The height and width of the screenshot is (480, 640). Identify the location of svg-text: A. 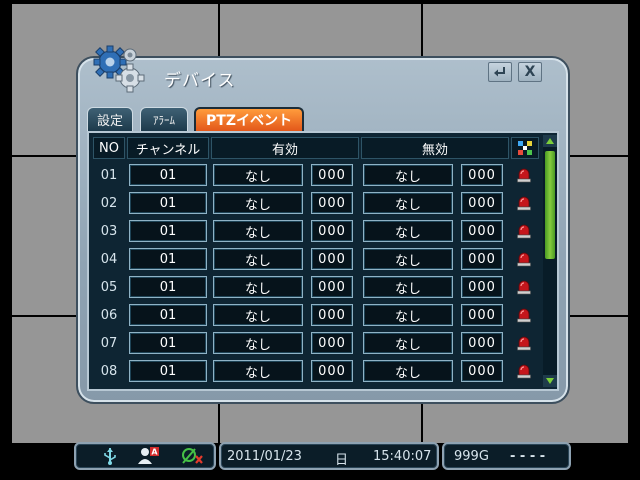
(154, 452).